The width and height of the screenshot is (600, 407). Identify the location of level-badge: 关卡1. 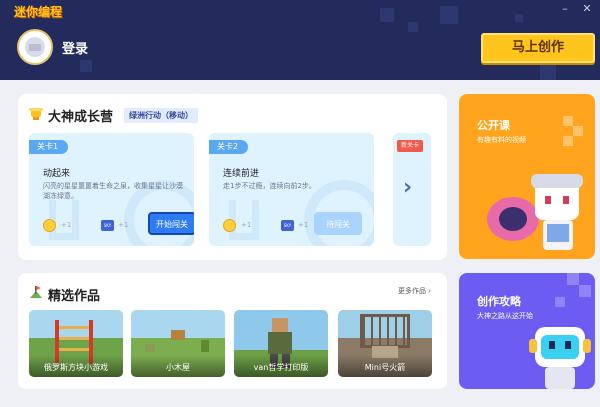
(49, 147).